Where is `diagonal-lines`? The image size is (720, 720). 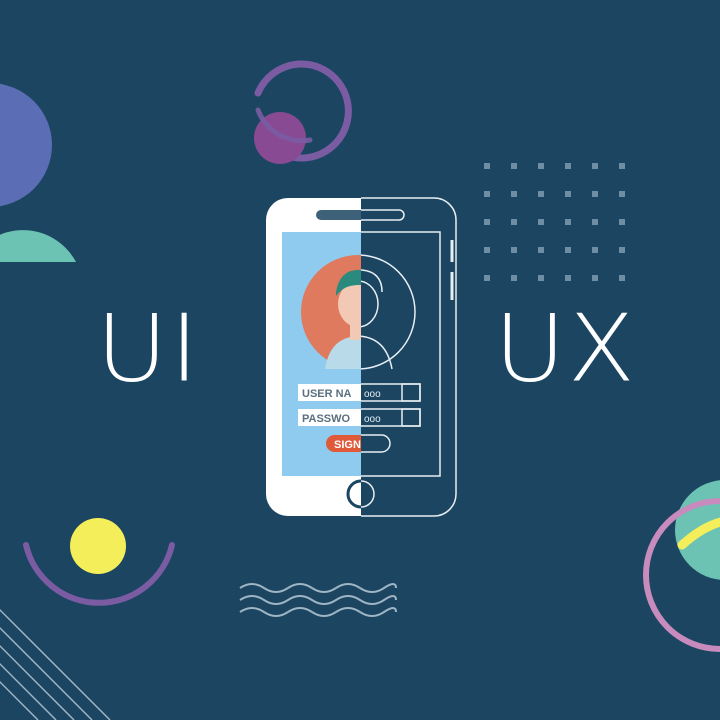
diagonal-lines is located at coordinates (55, 664).